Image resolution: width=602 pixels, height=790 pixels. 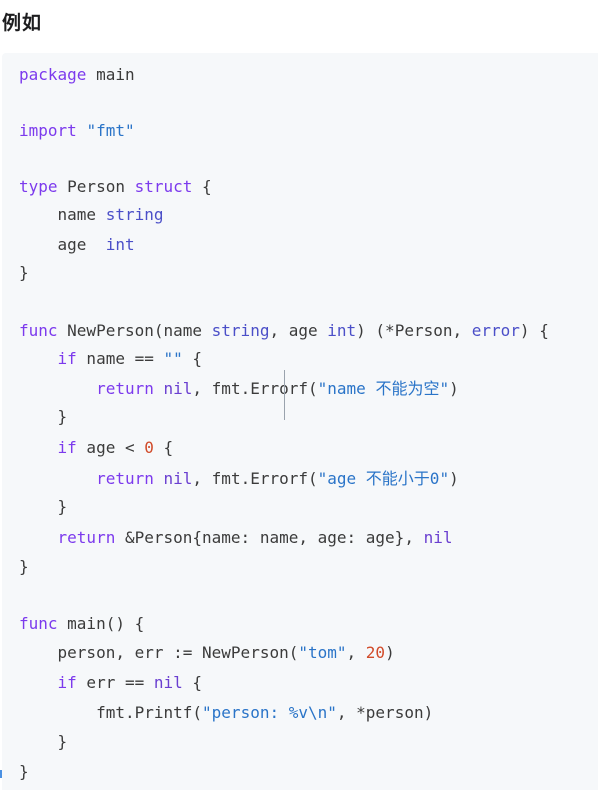 What do you see at coordinates (53, 74) in the screenshot?
I see `keyword: package` at bounding box center [53, 74].